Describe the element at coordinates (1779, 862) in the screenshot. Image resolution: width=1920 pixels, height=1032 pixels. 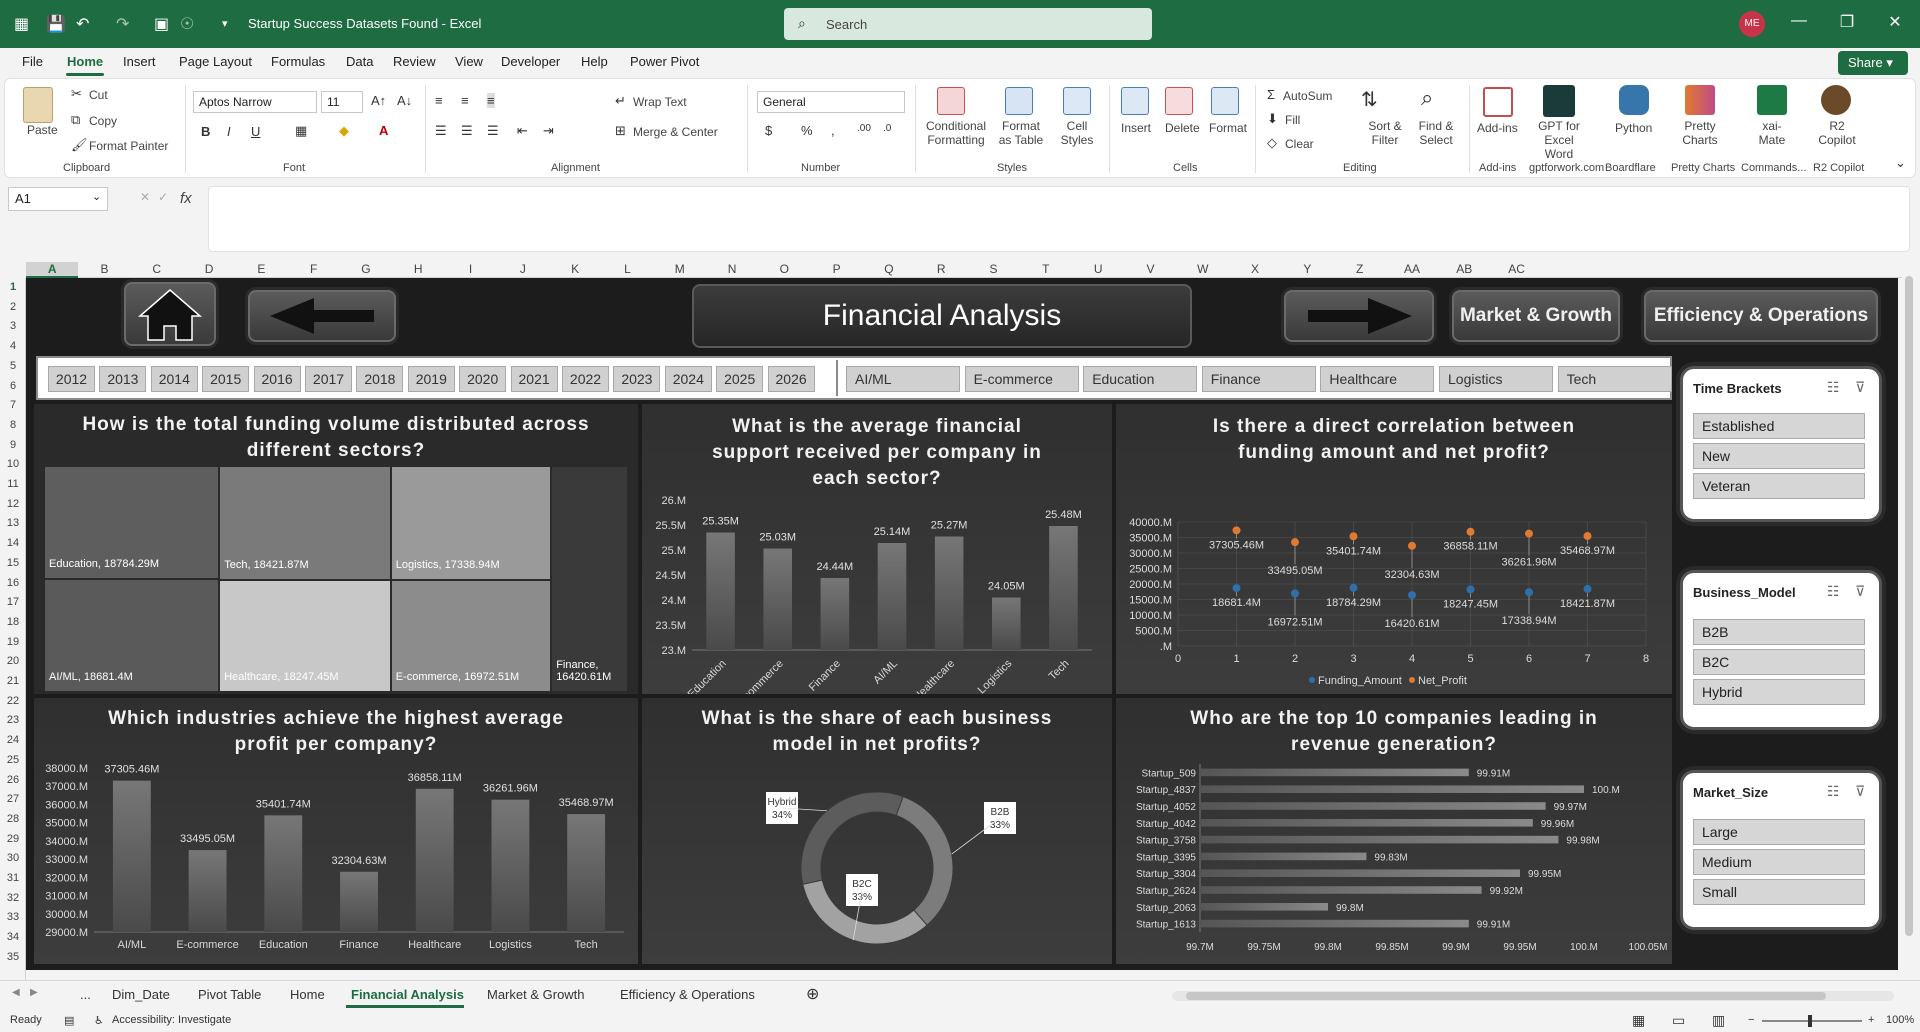
I see `slicer-item-medium: Medium` at that location.